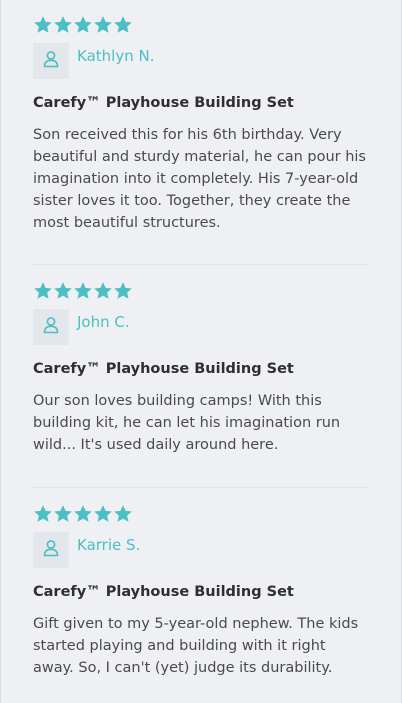  I want to click on reviewer: Kathlyn N., so click(201, 61).